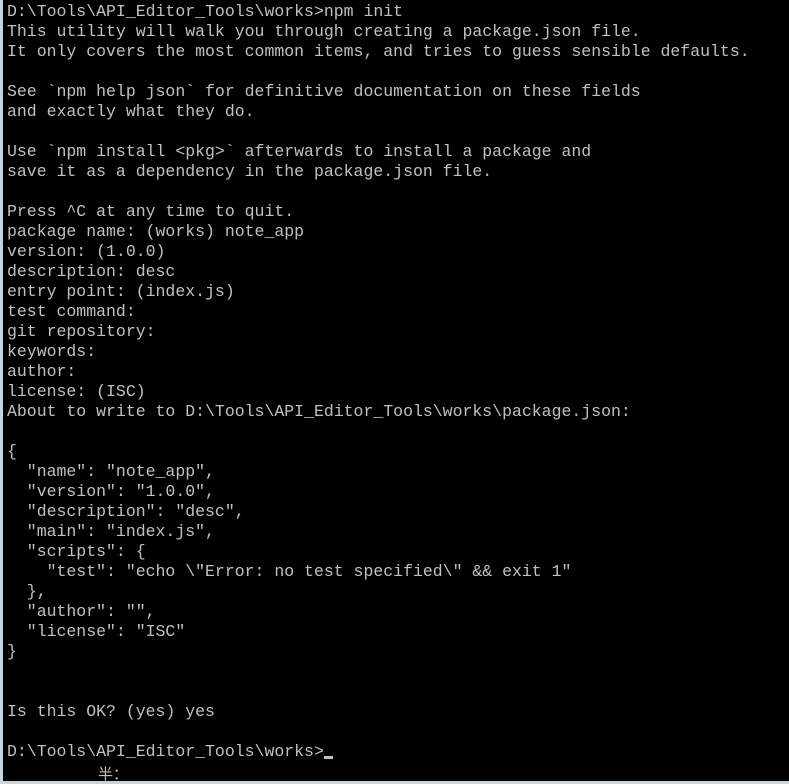 Image resolution: width=789 pixels, height=784 pixels. I want to click on terminal-line: version: (1.0.0), so click(86, 251).